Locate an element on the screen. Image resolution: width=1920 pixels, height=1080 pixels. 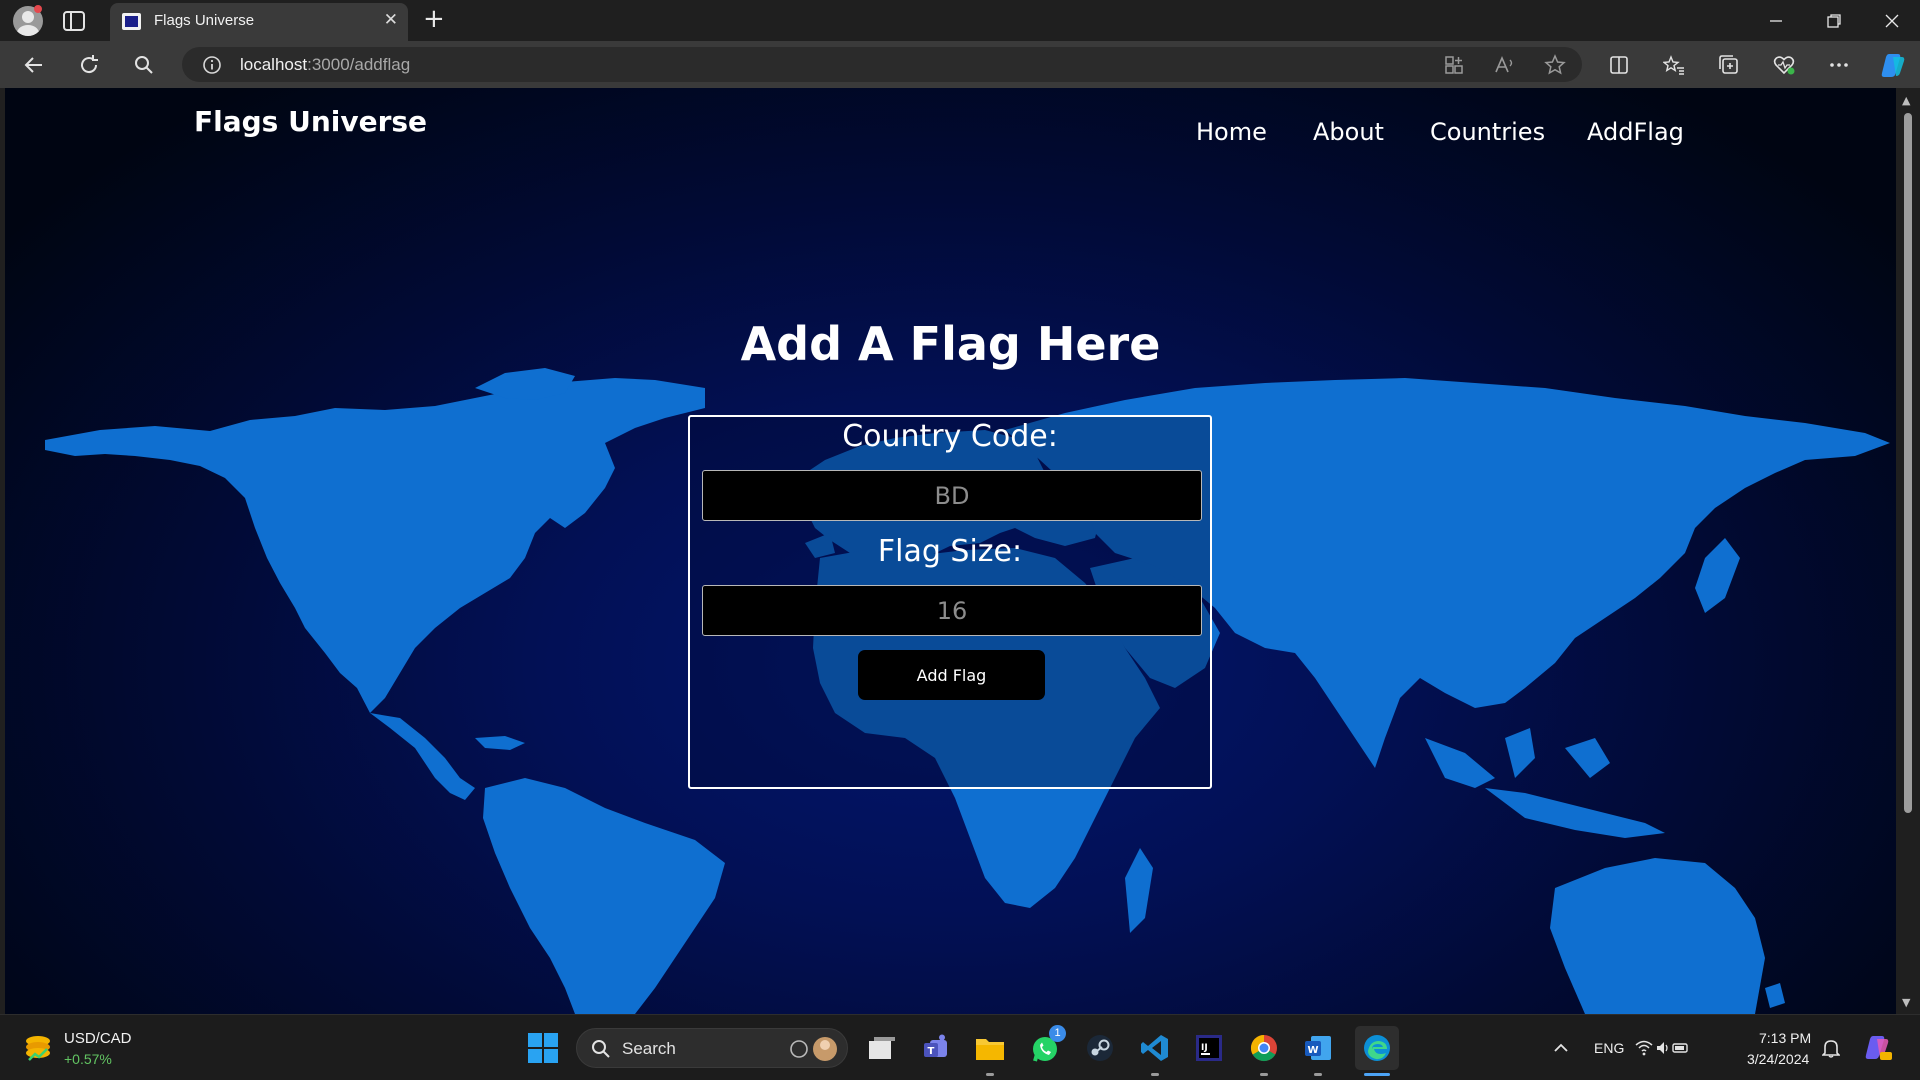
chrome-icon is located at coordinates (1264, 1048).